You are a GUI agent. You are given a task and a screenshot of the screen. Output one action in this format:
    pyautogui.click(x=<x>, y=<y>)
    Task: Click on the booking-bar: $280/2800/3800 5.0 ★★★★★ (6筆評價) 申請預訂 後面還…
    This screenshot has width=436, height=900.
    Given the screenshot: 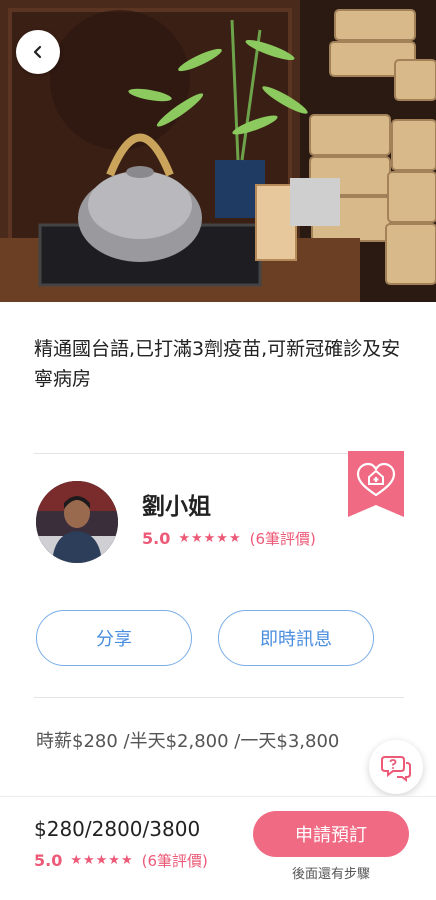 What is the action you would take?
    pyautogui.click(x=218, y=848)
    